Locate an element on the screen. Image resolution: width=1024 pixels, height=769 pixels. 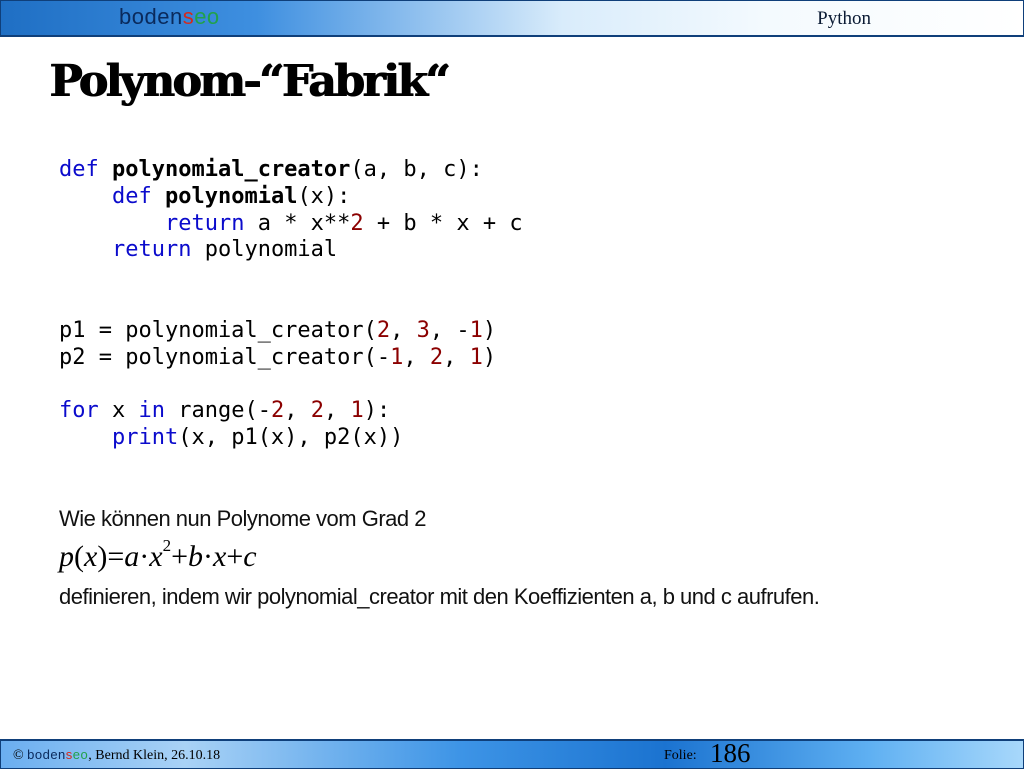
footer-credit: © bodenseo, Bernd Klein, 26.10.18 is located at coordinates (116, 755).